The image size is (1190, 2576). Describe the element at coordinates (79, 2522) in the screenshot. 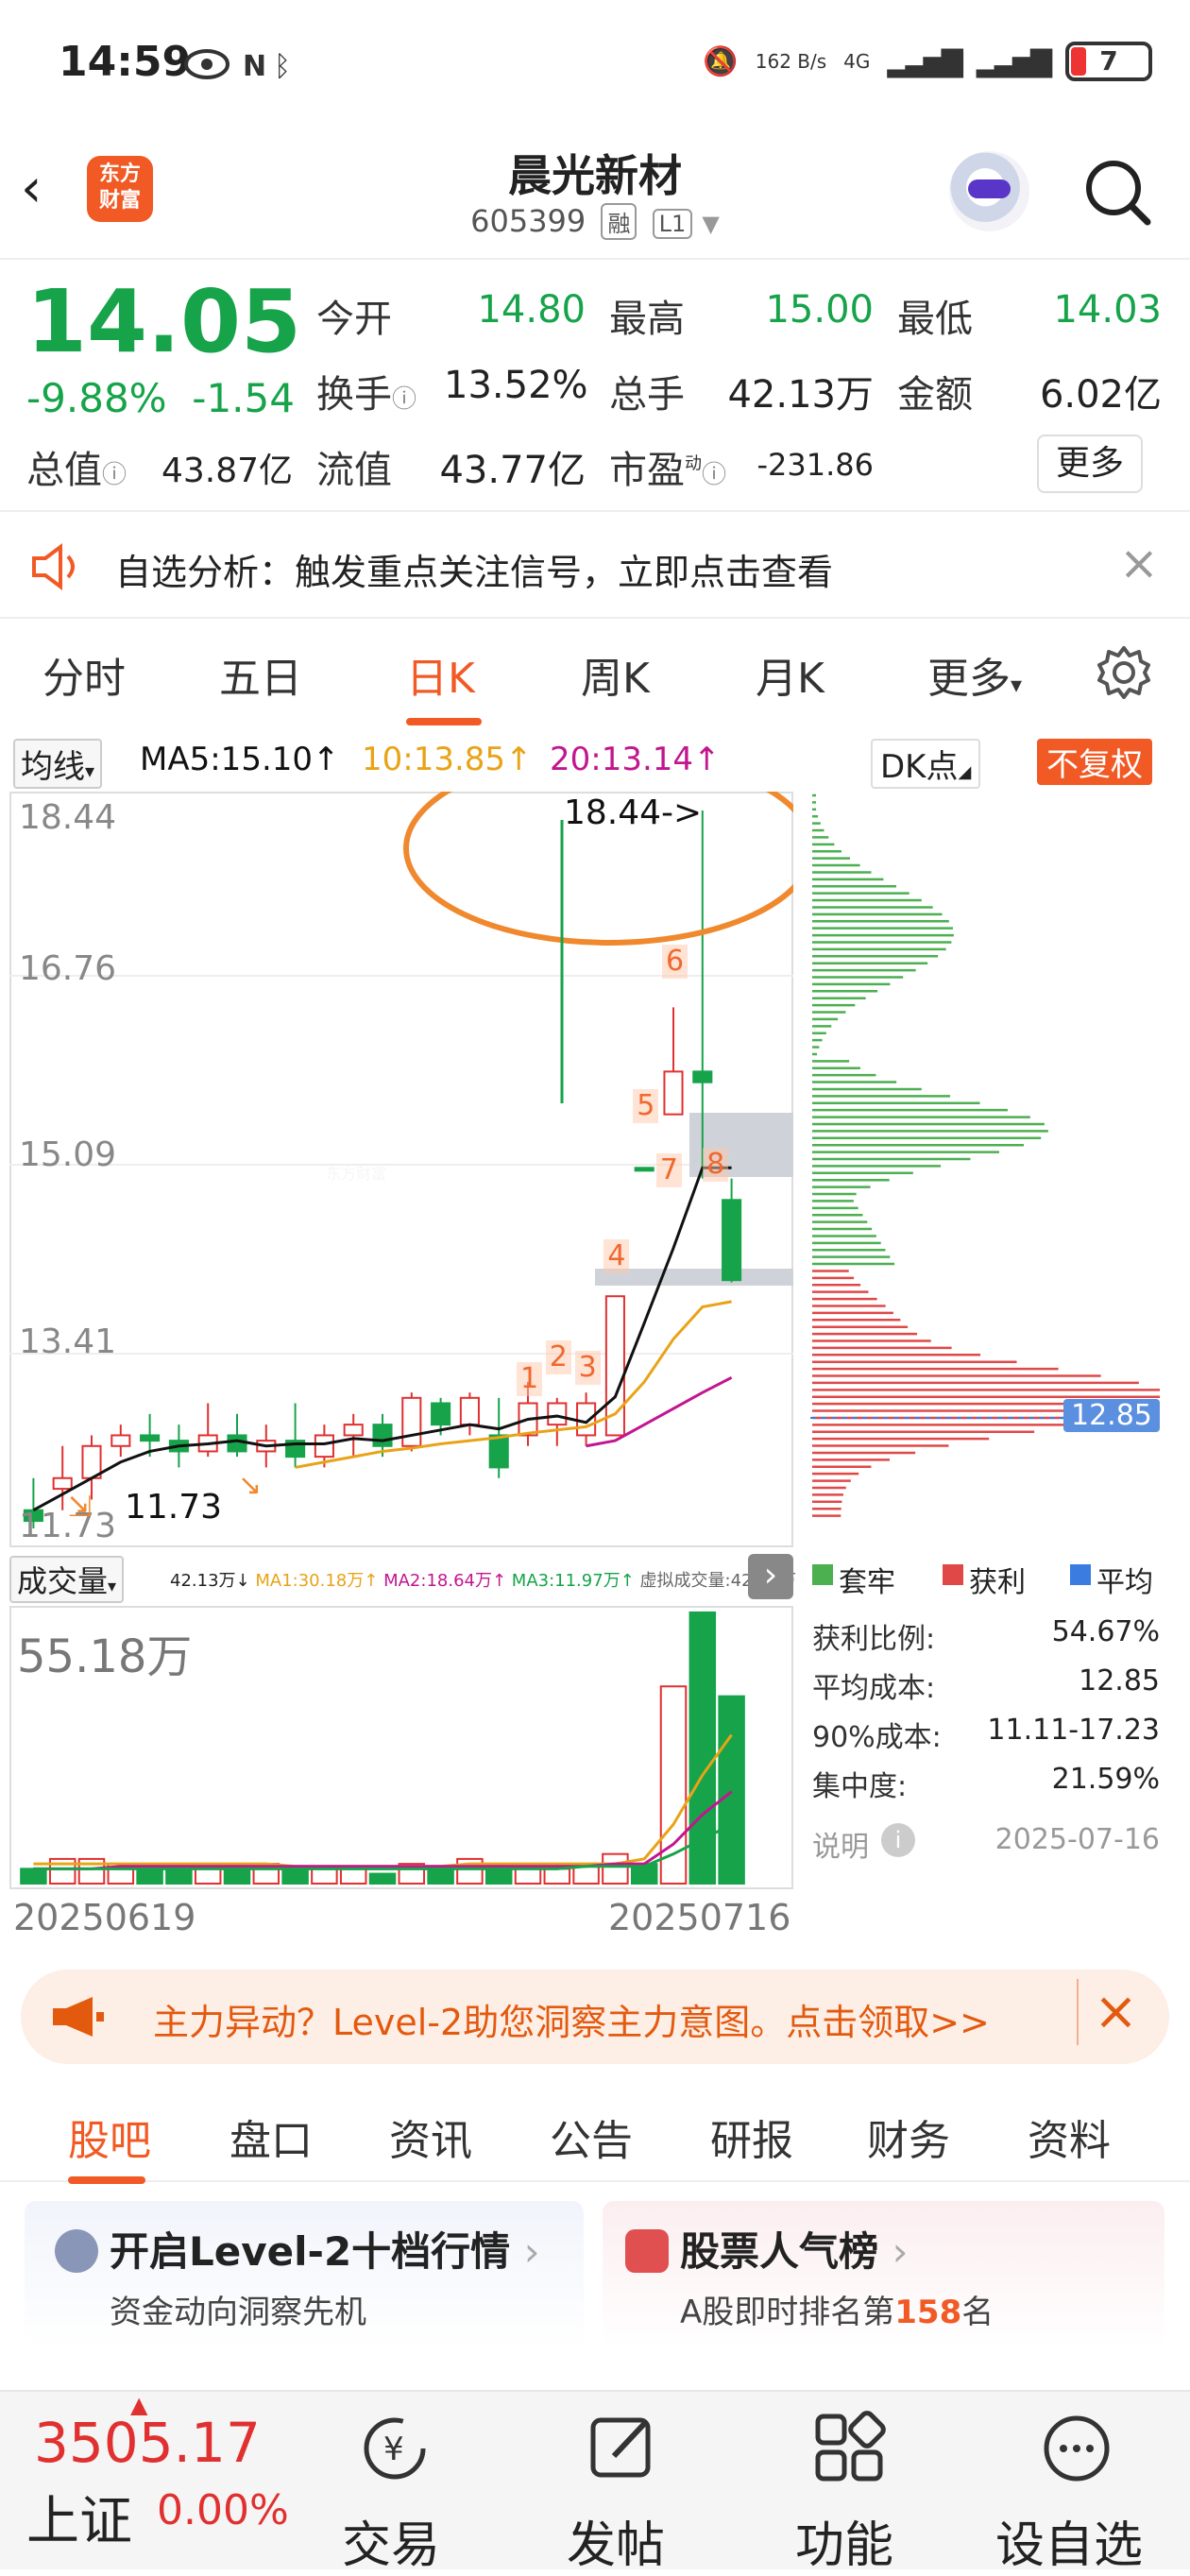

I see `index-name: 上证` at that location.